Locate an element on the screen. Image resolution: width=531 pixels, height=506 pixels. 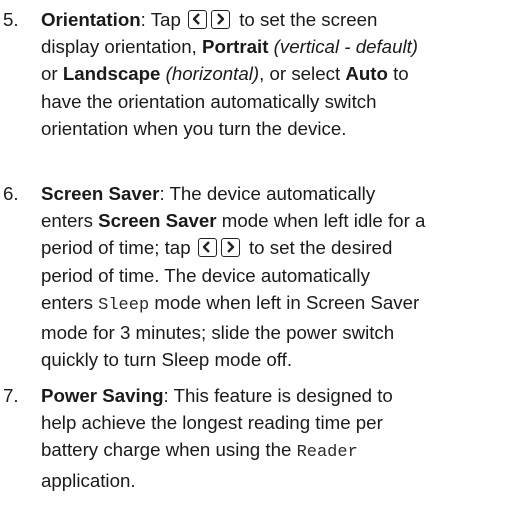
text-line: period of time. The device automatically is located at coordinates (205, 275).